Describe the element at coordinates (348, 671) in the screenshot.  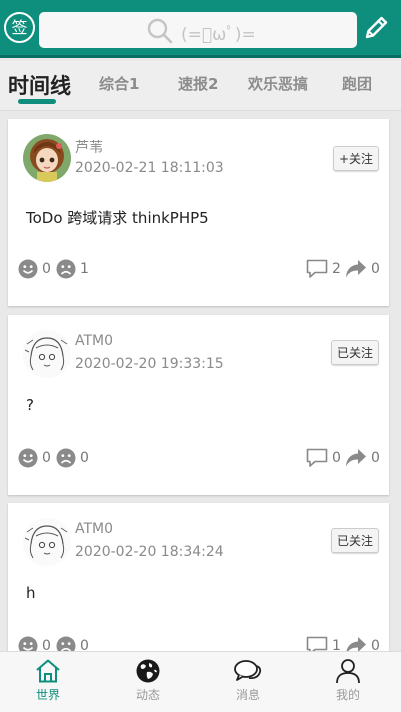
I see `user-icon` at that location.